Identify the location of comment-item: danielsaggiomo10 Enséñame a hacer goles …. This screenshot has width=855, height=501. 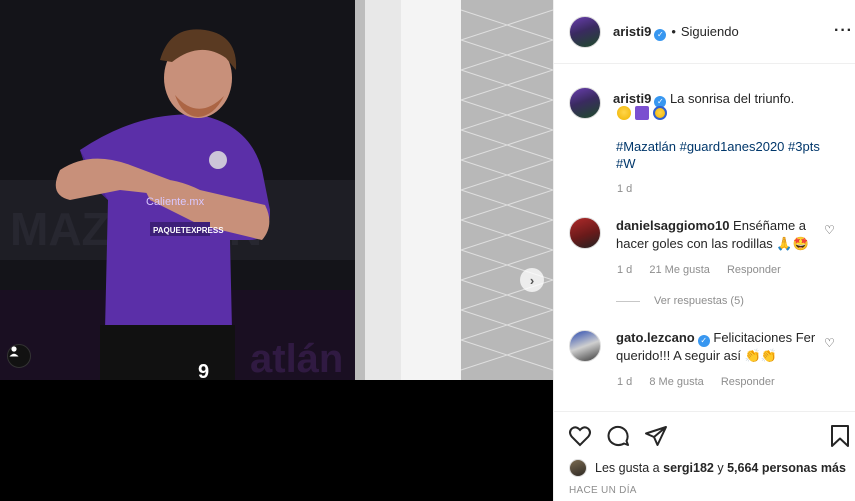
(723, 235).